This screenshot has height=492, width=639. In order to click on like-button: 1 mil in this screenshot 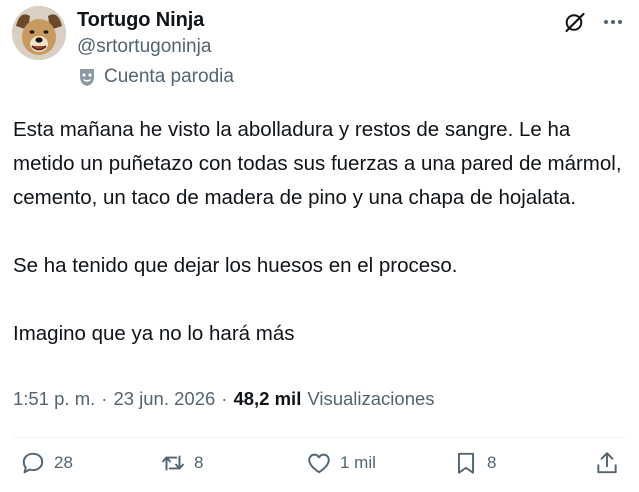, I will do `click(341, 463)`.